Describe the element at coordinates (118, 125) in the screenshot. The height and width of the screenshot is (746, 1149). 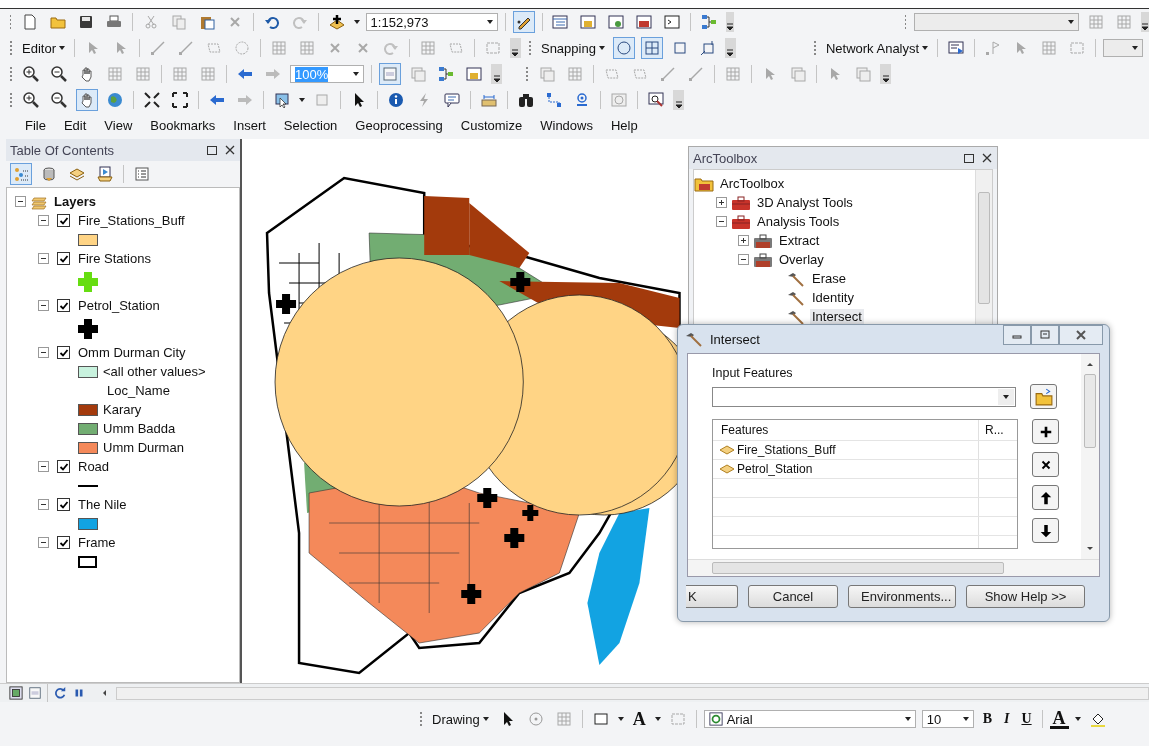
I see `menu-item: View` at that location.